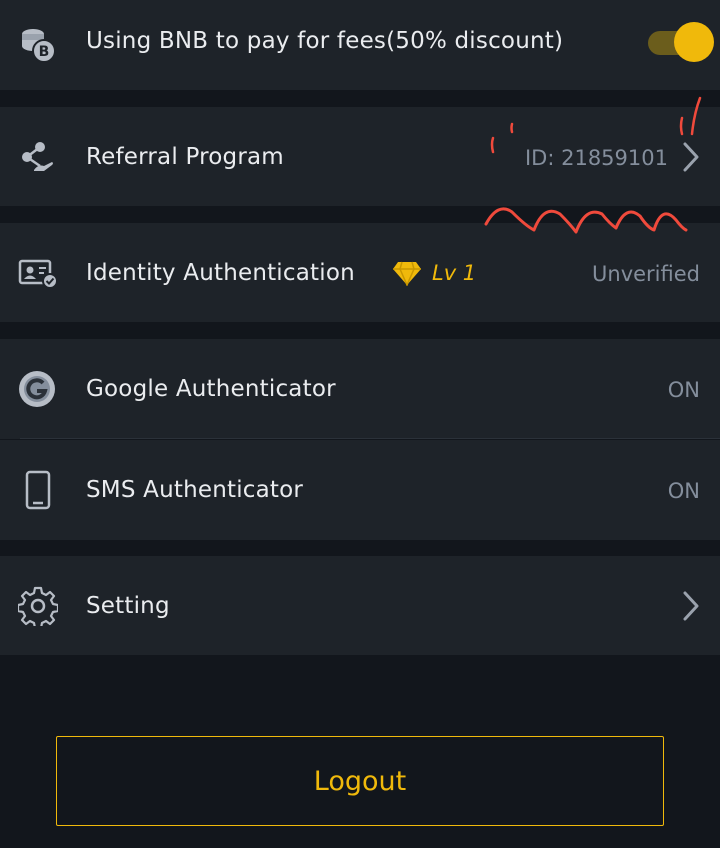 Image resolution: width=720 pixels, height=848 pixels. I want to click on bnb-coin-icon: B, so click(38, 45).